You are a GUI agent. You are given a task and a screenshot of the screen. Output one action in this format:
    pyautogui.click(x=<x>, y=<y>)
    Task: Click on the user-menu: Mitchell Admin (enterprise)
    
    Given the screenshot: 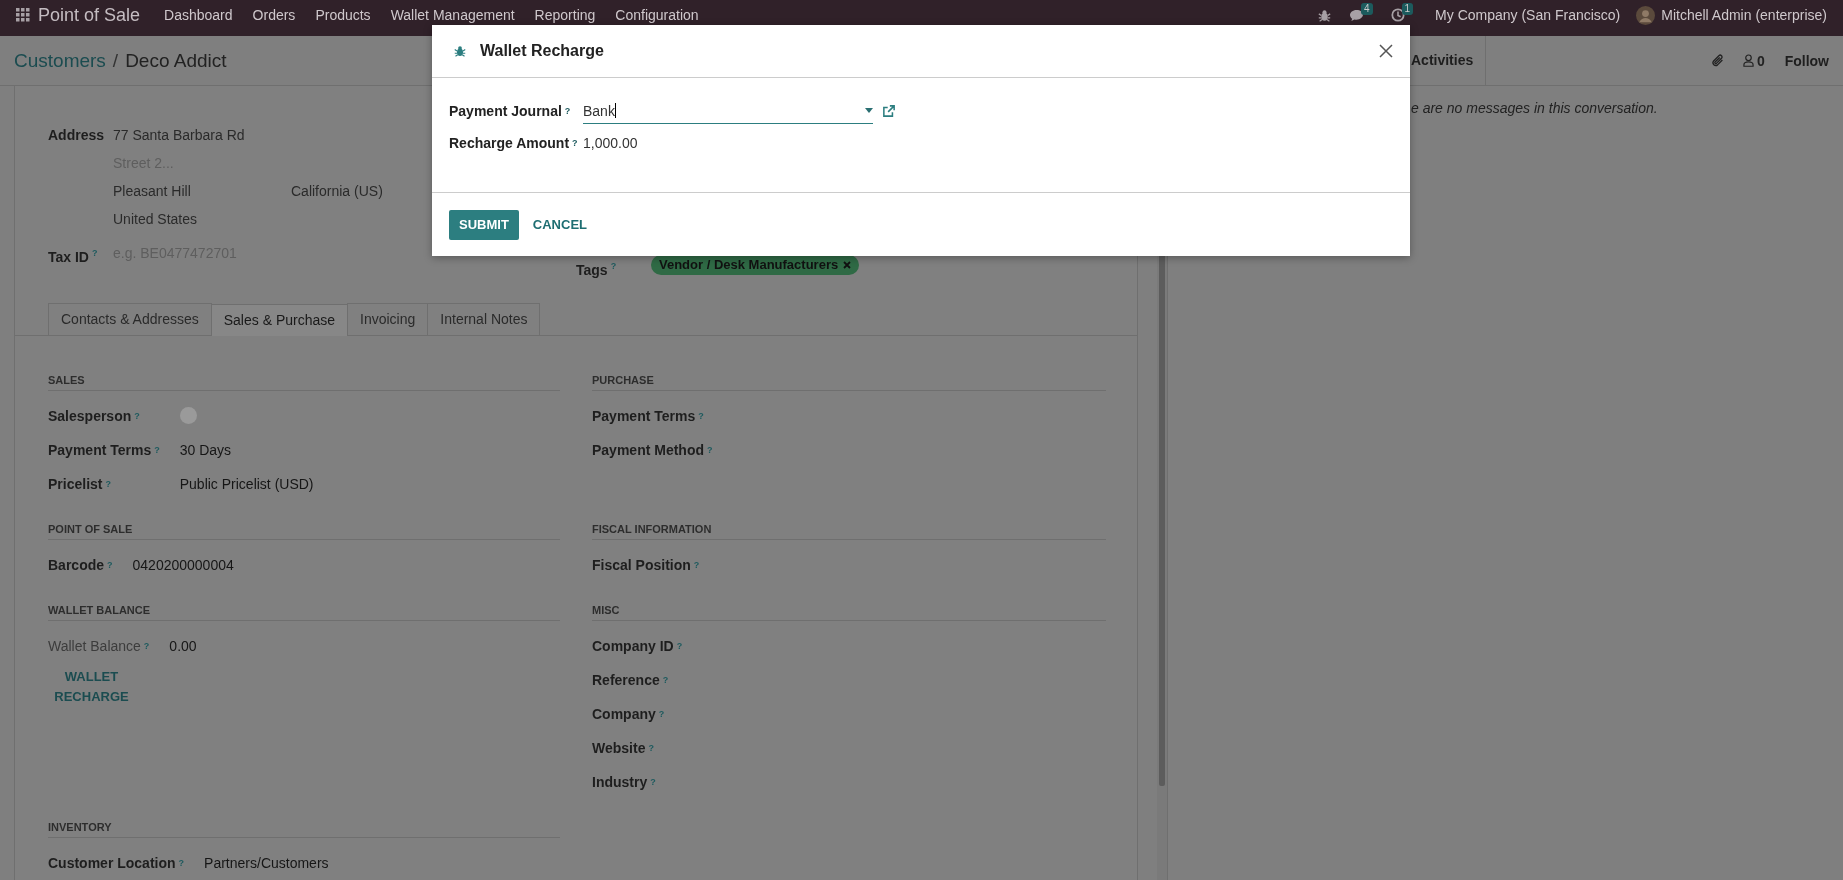 What is the action you would take?
    pyautogui.click(x=1744, y=15)
    